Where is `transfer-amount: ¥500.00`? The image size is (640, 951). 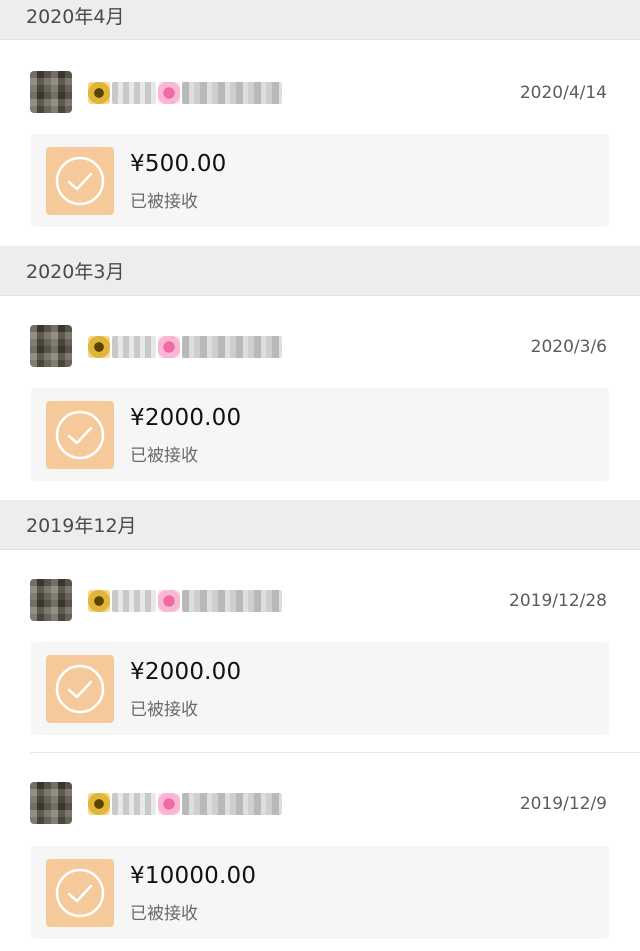
transfer-amount: ¥500.00 is located at coordinates (178, 164).